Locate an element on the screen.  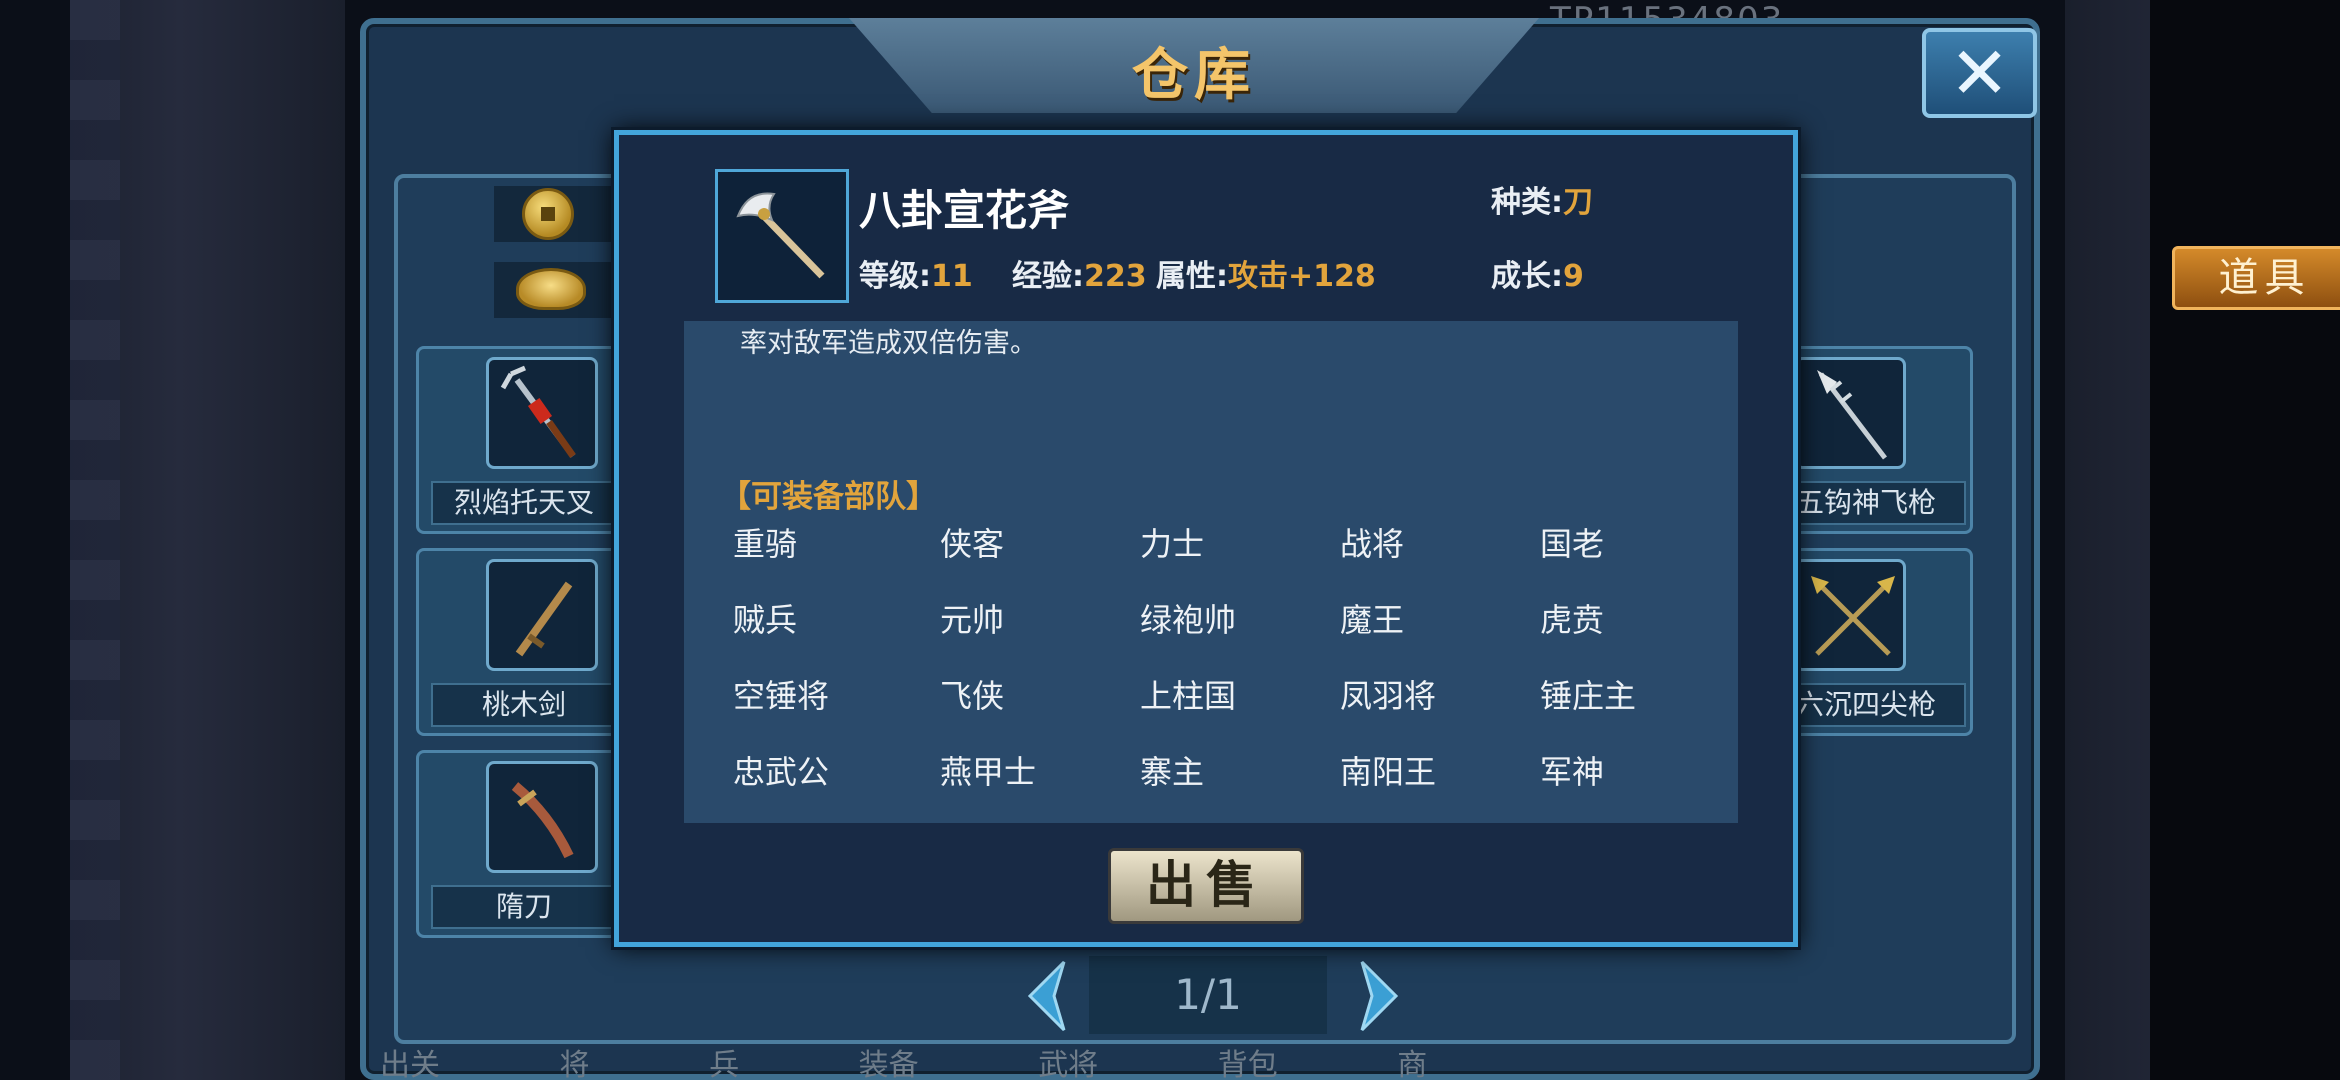
bottom-tab: 出关 is located at coordinates (410, 1064).